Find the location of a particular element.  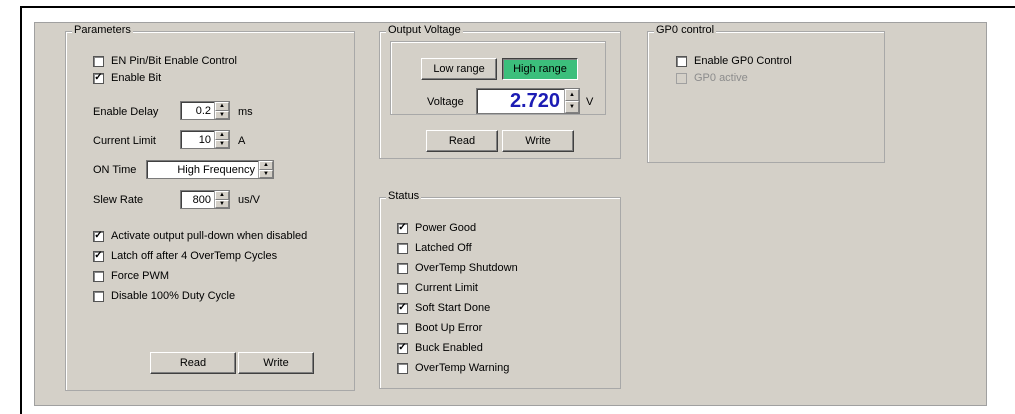

current-limit-unit: A is located at coordinates (242, 141).